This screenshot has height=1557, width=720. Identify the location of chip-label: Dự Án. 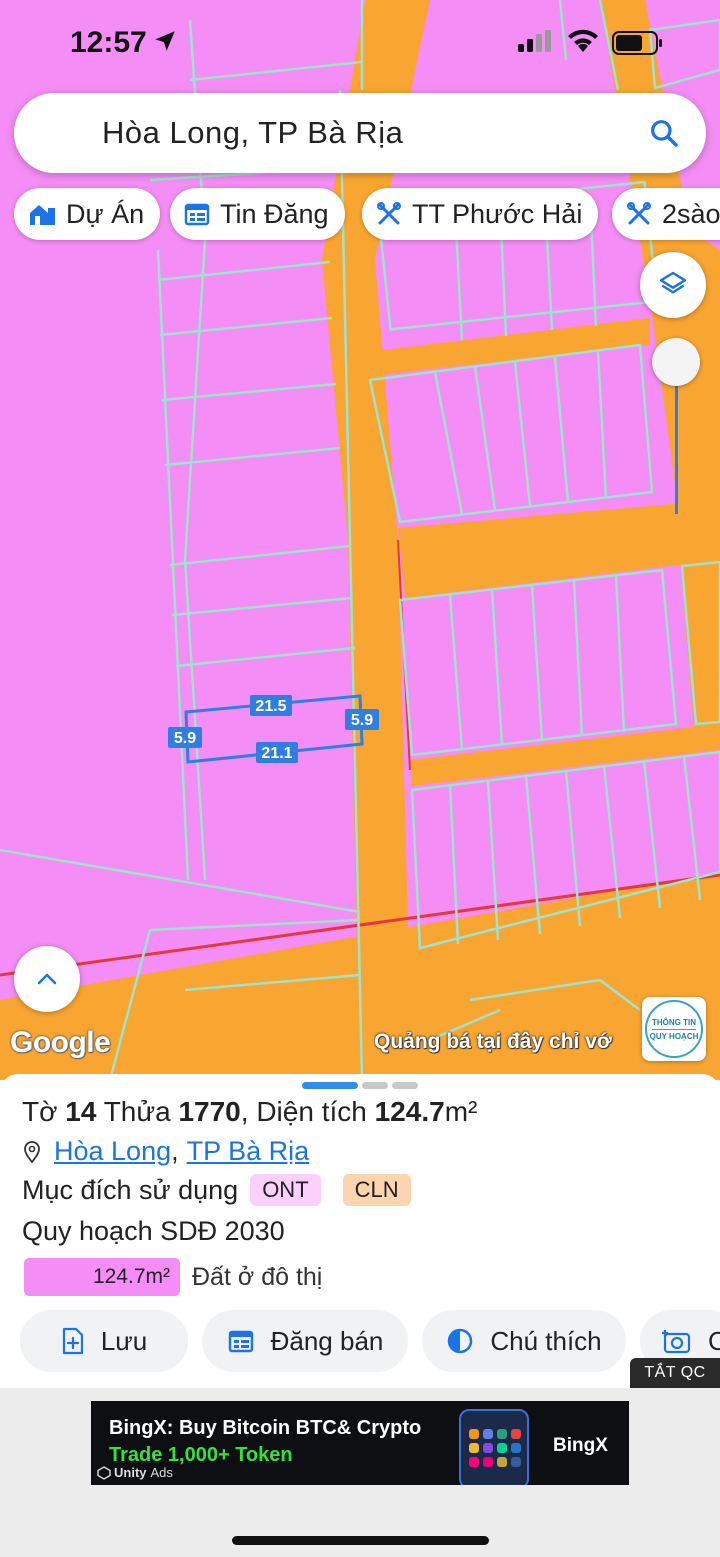
(105, 213).